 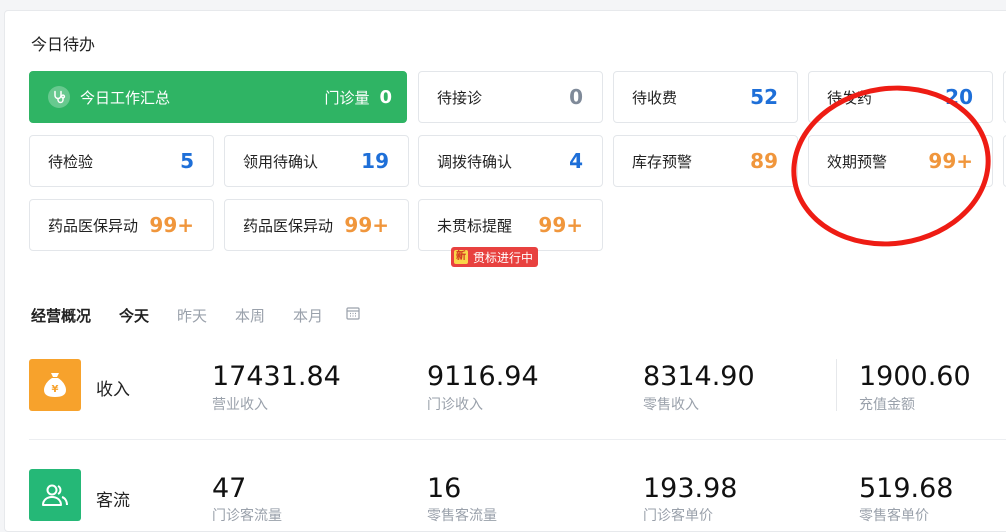 I want to click on metric-value: 8314.90, so click(x=699, y=376).